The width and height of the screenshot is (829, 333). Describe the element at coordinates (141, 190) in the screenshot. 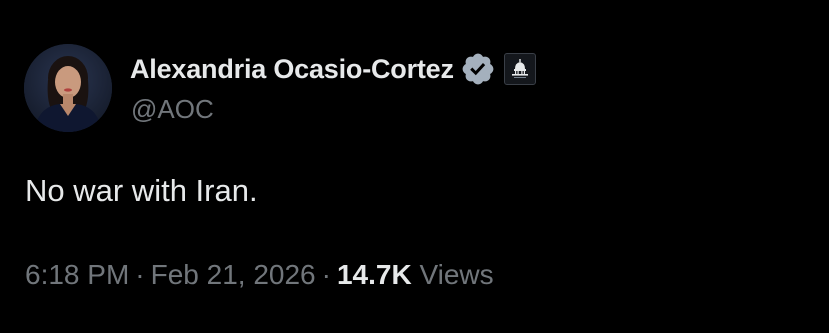

I see `tweet-text: No war with Iran.` at that location.